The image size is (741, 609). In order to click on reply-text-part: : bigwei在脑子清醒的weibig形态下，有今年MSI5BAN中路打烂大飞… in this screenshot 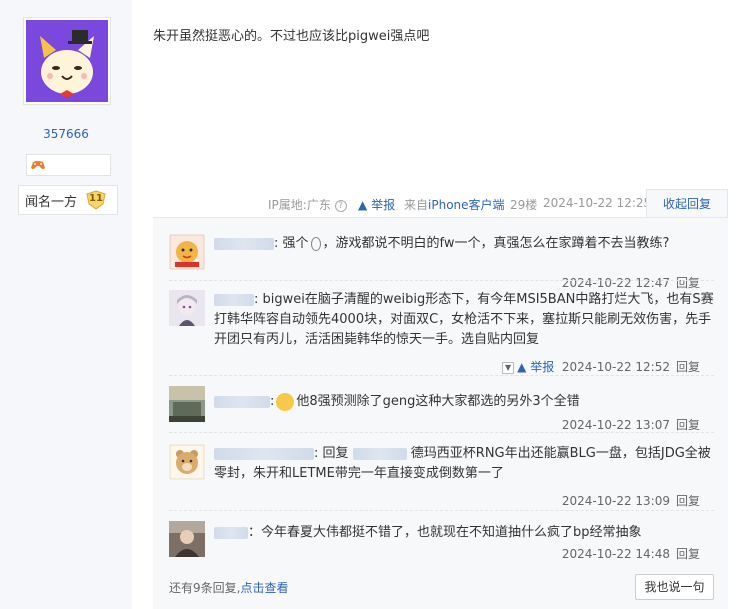, I will do `click(464, 319)`.